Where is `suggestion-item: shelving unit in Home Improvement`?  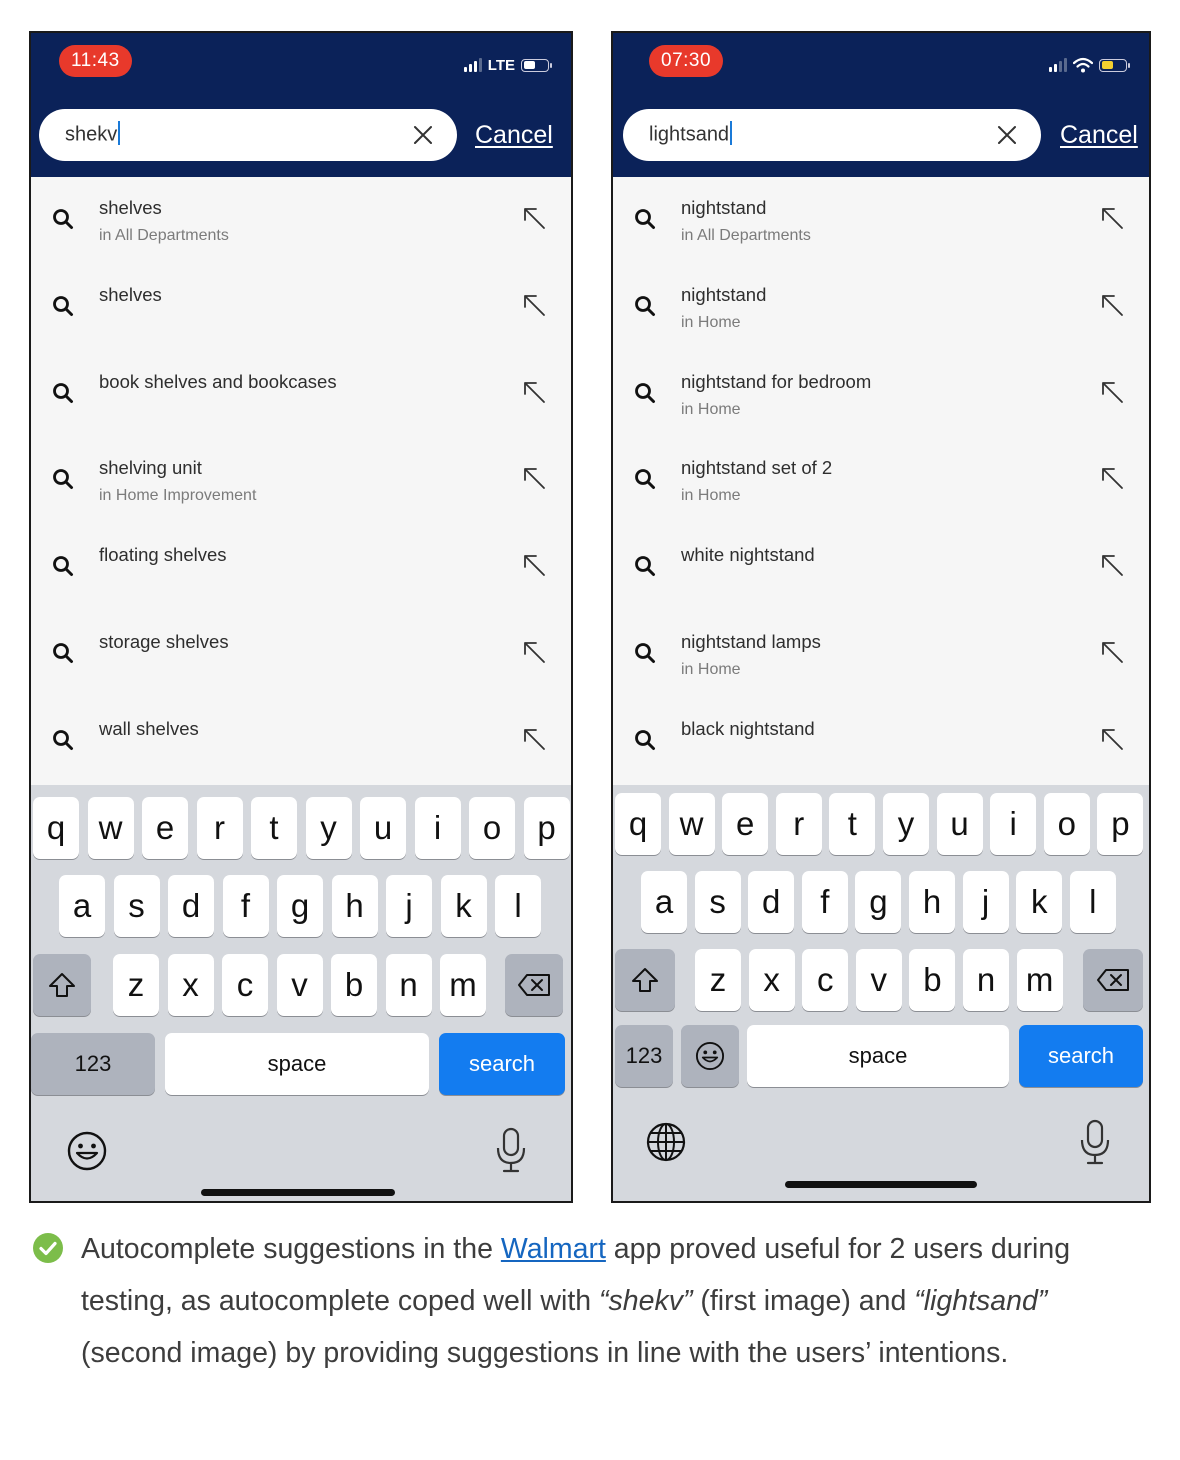
suggestion-item: shelving unit in Home Improvement is located at coordinates (301, 480).